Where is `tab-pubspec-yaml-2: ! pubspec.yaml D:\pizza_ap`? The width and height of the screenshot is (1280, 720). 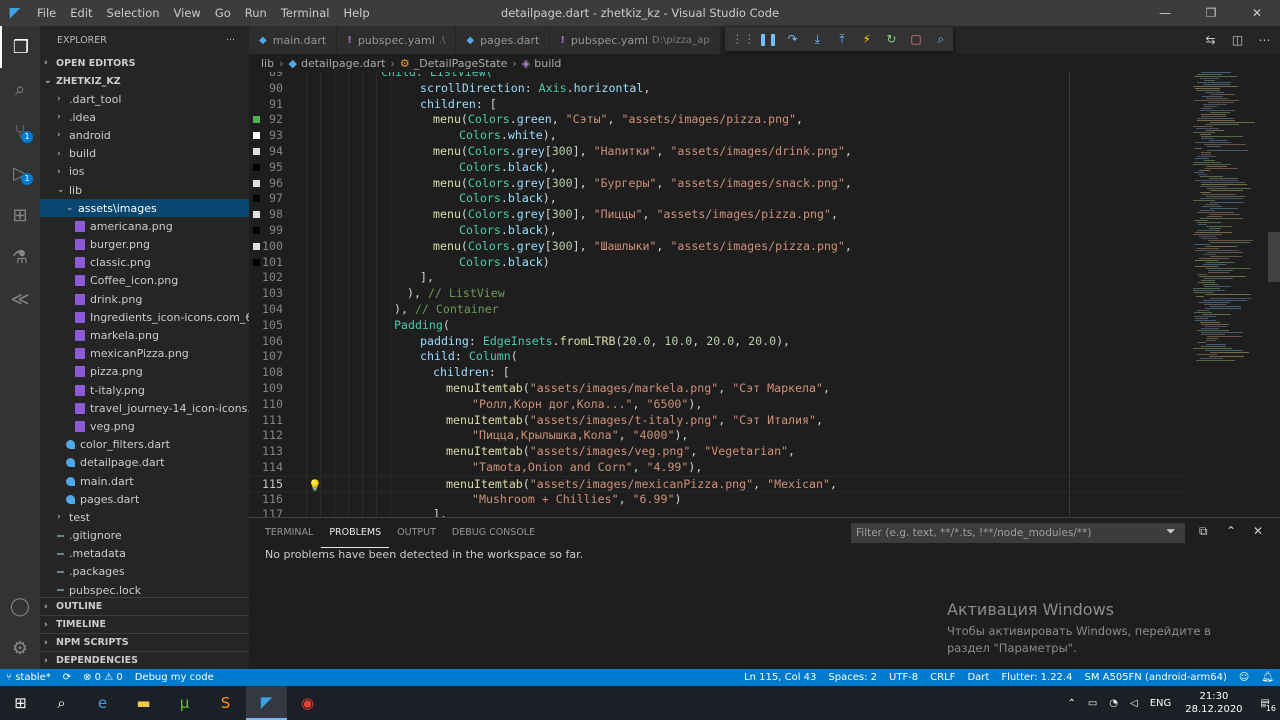 tab-pubspec-yaml-2: ! pubspec.yaml D:\pizza_ap is located at coordinates (635, 40).